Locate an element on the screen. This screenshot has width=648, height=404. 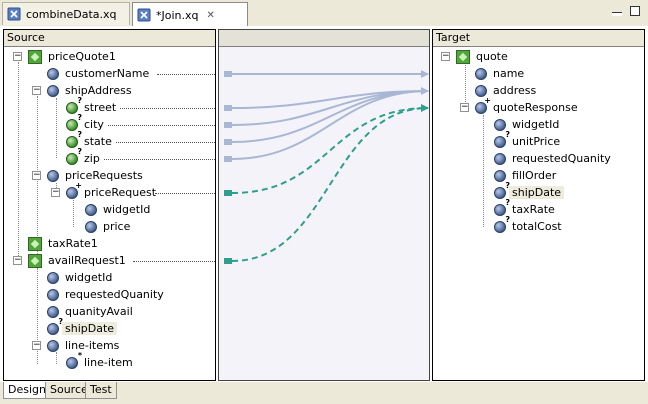
bottom-tab-bar: Design Source Test is located at coordinates (324, 393).